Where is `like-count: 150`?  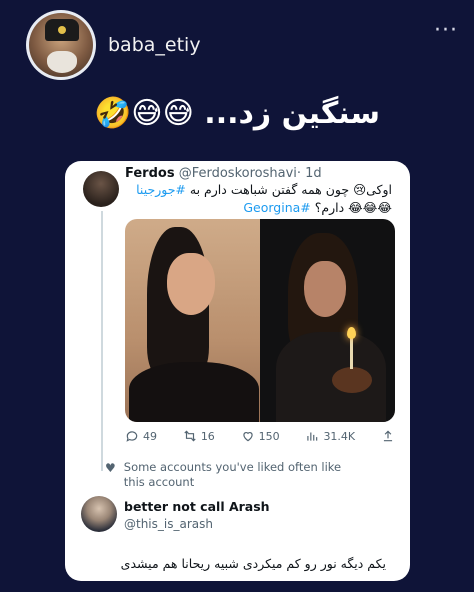 like-count: 150 is located at coordinates (269, 436).